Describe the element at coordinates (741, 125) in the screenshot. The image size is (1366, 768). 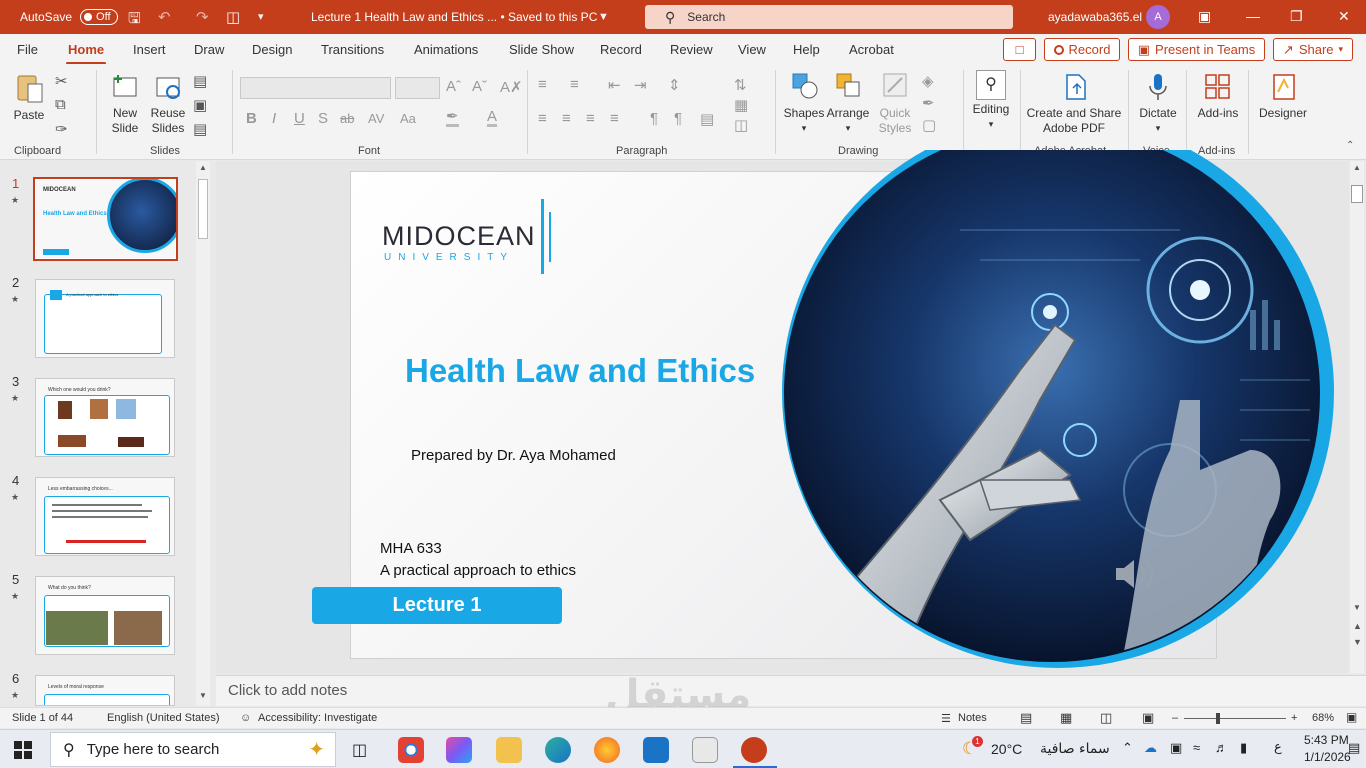
I see `smartart-icon: ◫` at that location.